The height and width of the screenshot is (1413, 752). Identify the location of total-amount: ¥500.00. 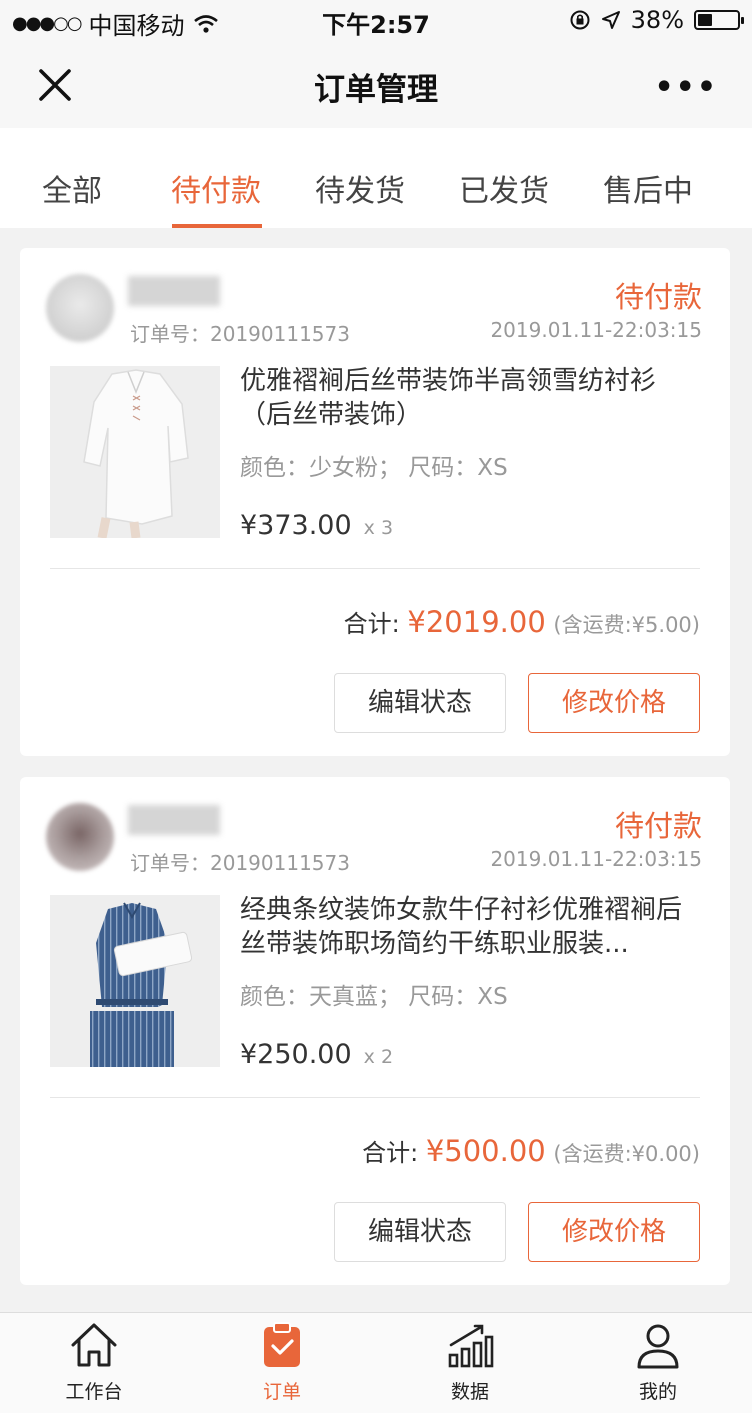
(485, 1151).